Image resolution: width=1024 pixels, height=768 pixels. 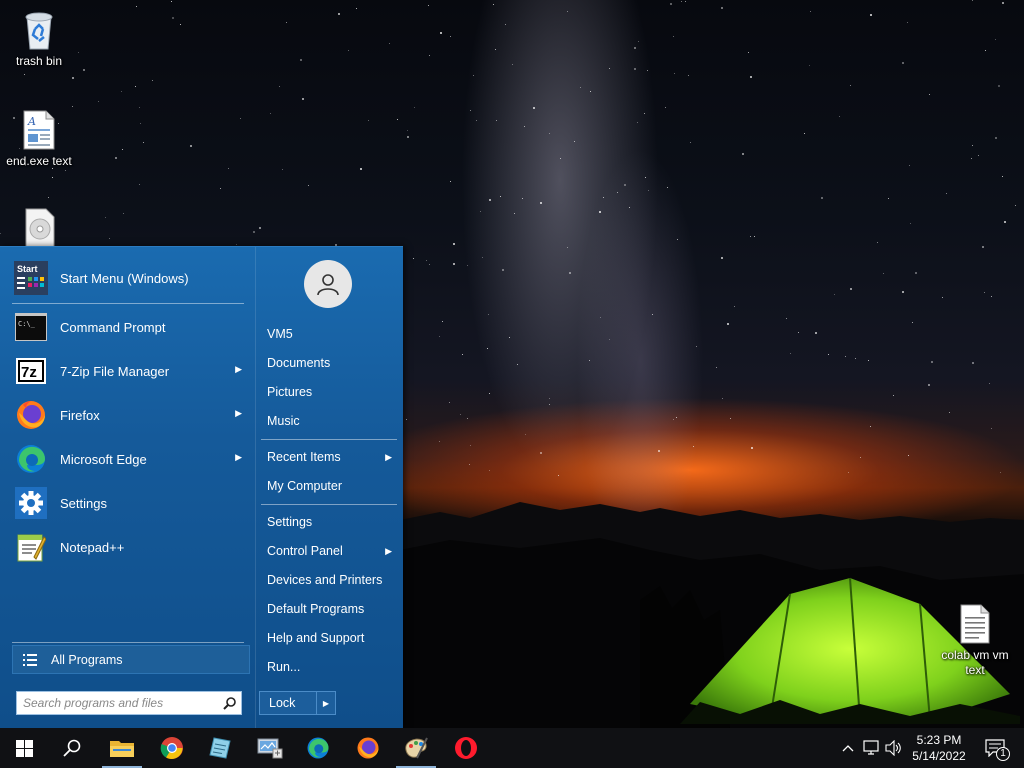 I want to click on taskbar-file-explorer, so click(x=122, y=748).